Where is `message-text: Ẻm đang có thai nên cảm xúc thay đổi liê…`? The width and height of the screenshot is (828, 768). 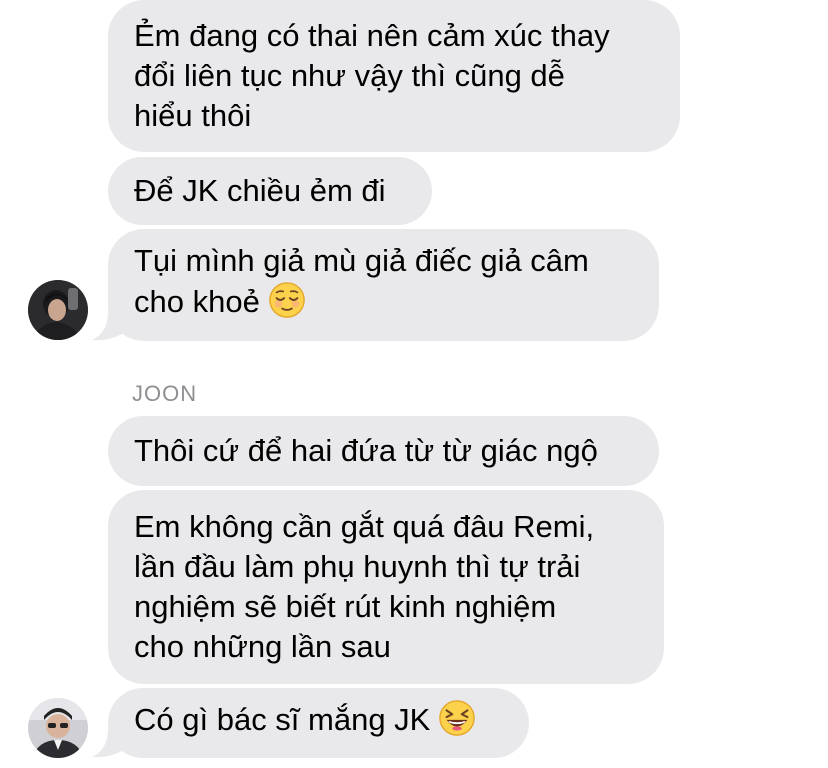
message-text: Ẻm đang có thai nên cảm xúc thay đổi liê… is located at coordinates (372, 75).